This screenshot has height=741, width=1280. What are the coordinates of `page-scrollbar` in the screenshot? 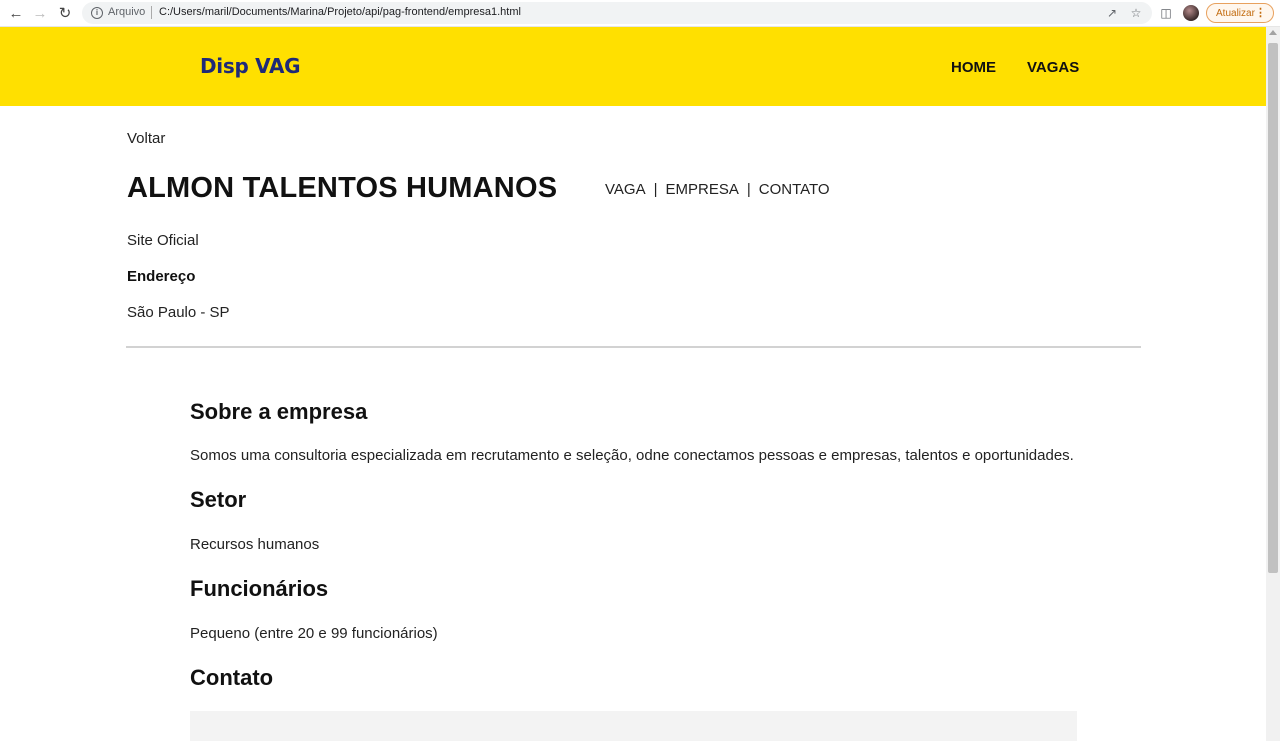 It's located at (1273, 384).